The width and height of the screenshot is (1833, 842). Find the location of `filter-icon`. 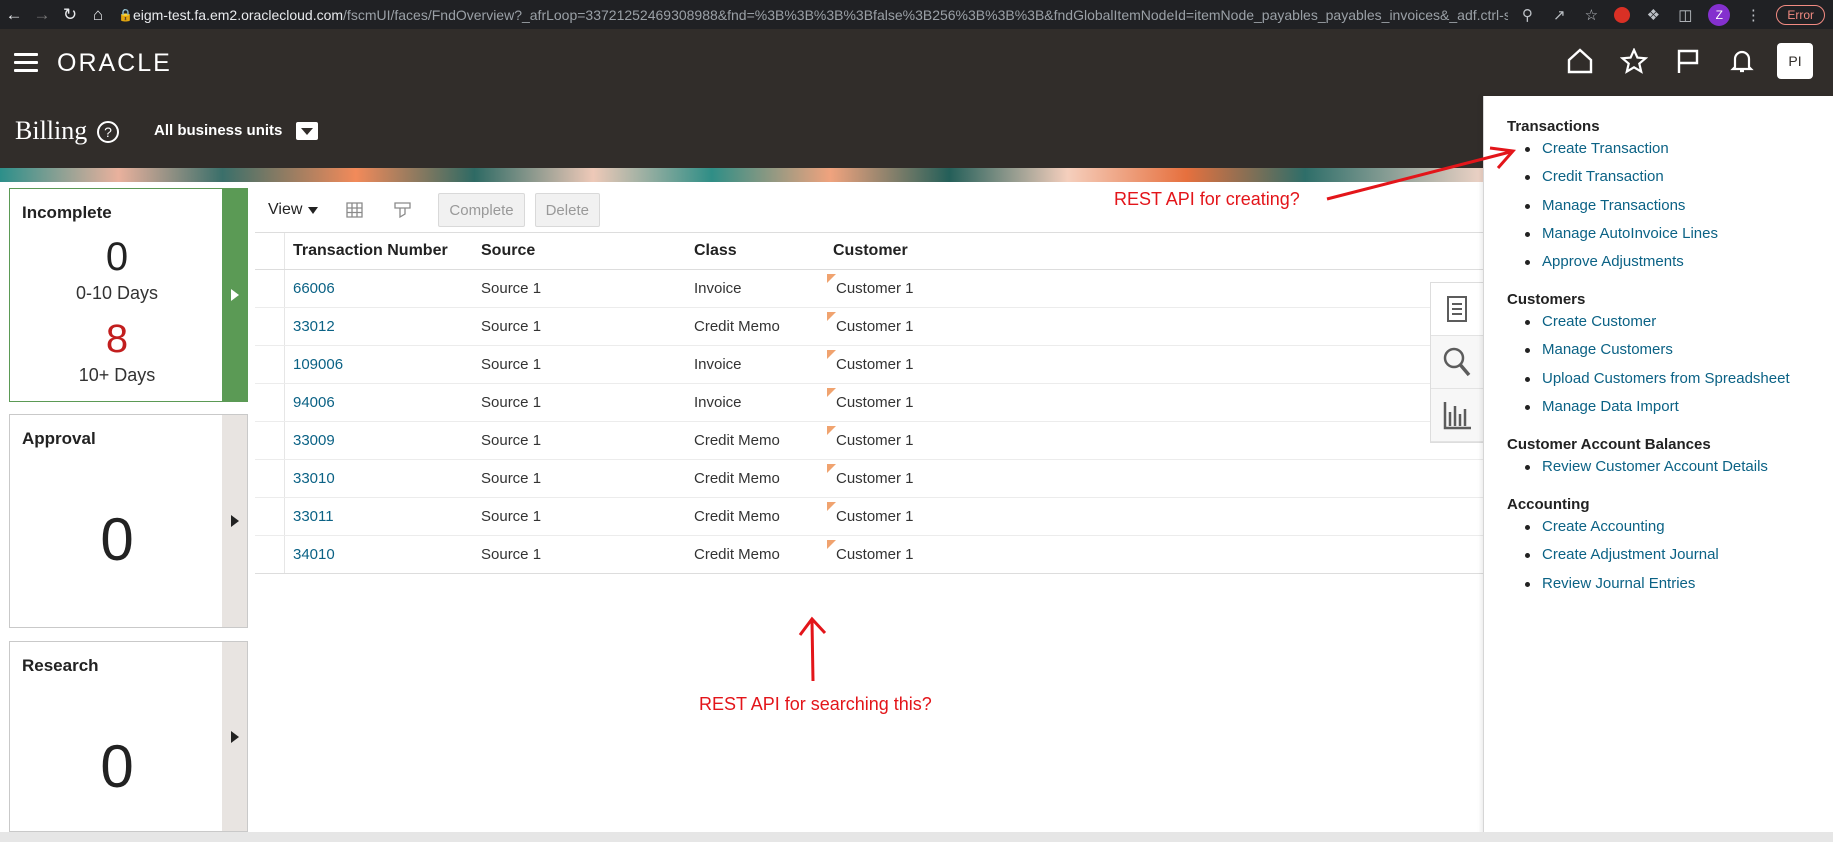

filter-icon is located at coordinates (403, 210).